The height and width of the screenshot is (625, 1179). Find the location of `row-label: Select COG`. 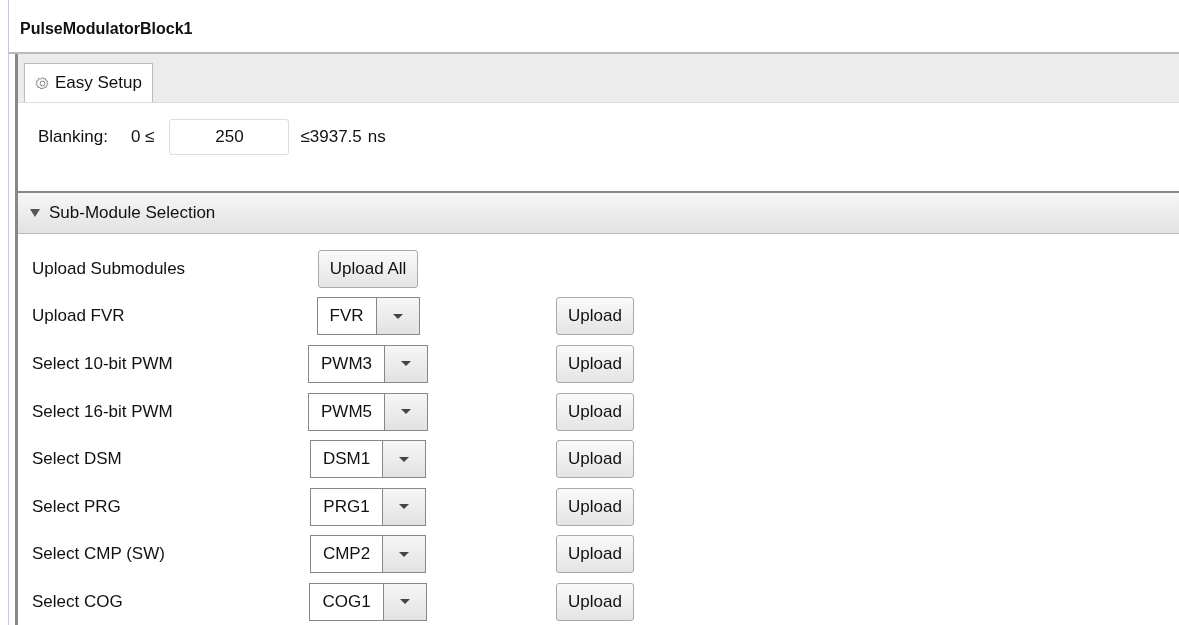

row-label: Select COG is located at coordinates (78, 601).